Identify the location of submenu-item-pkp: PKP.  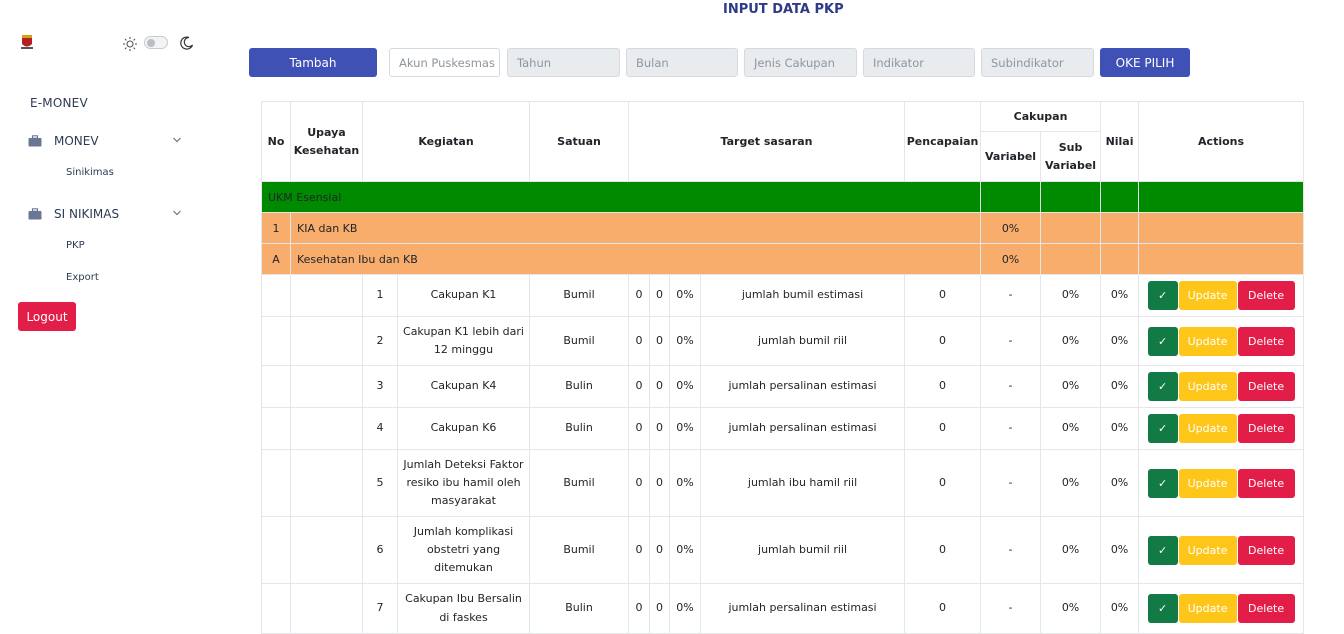
(75, 245).